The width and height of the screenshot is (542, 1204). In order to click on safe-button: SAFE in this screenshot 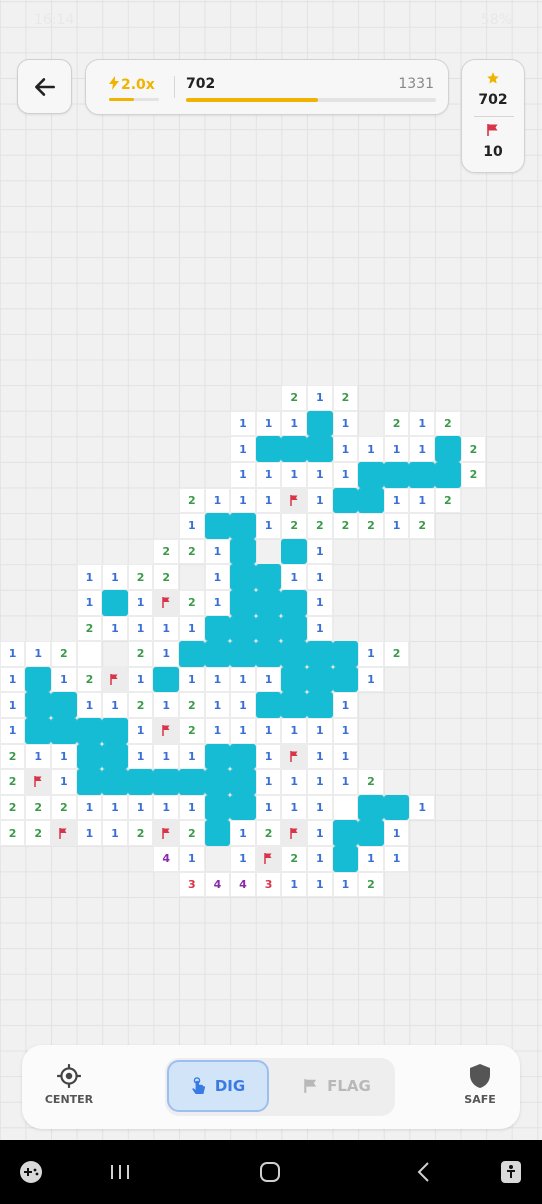, I will do `click(480, 1084)`.